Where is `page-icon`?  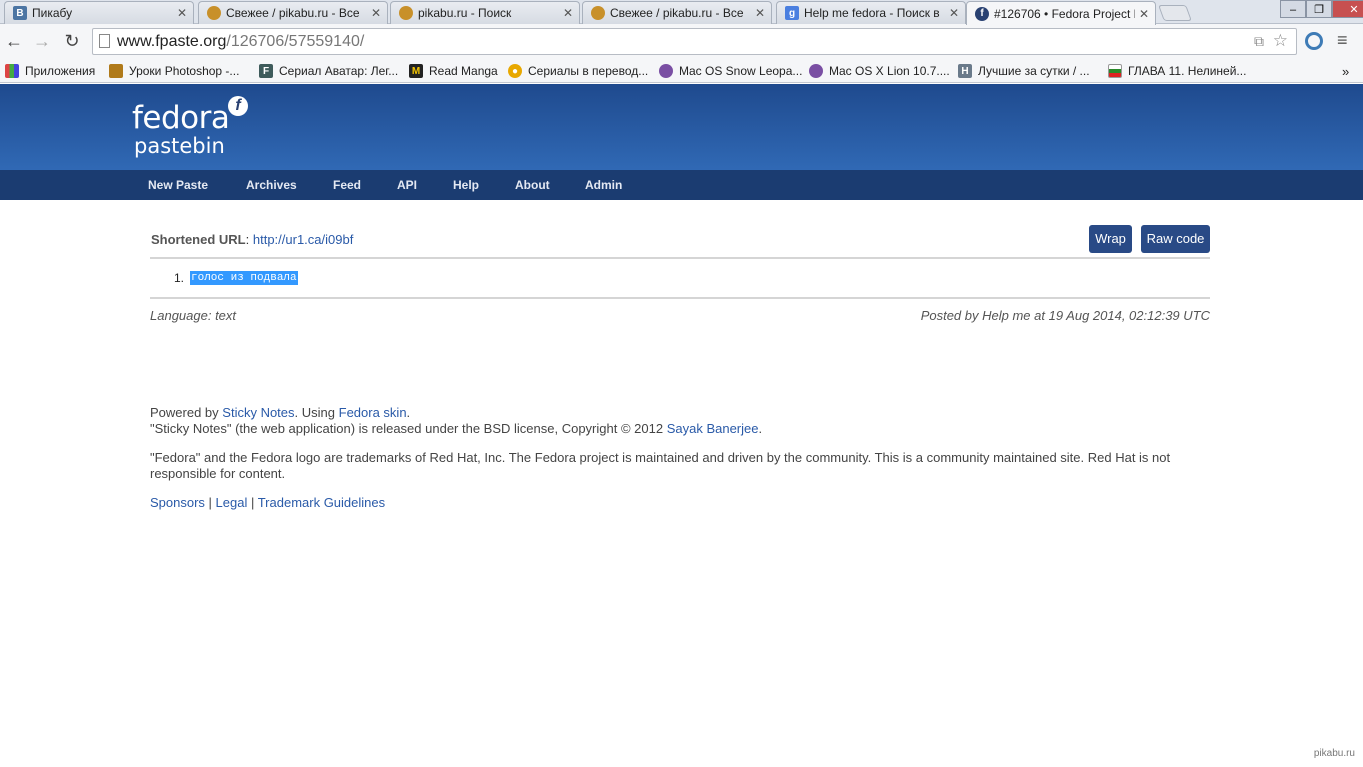 page-icon is located at coordinates (104, 41).